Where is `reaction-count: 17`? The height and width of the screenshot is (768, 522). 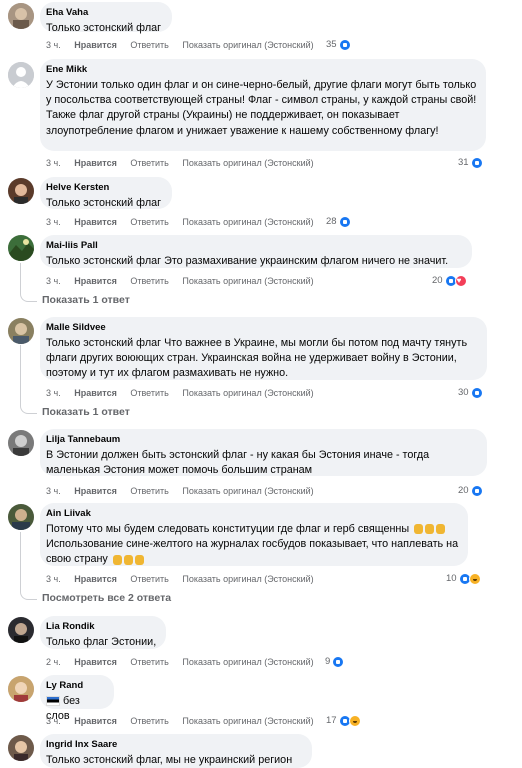 reaction-count: 17 is located at coordinates (343, 721).